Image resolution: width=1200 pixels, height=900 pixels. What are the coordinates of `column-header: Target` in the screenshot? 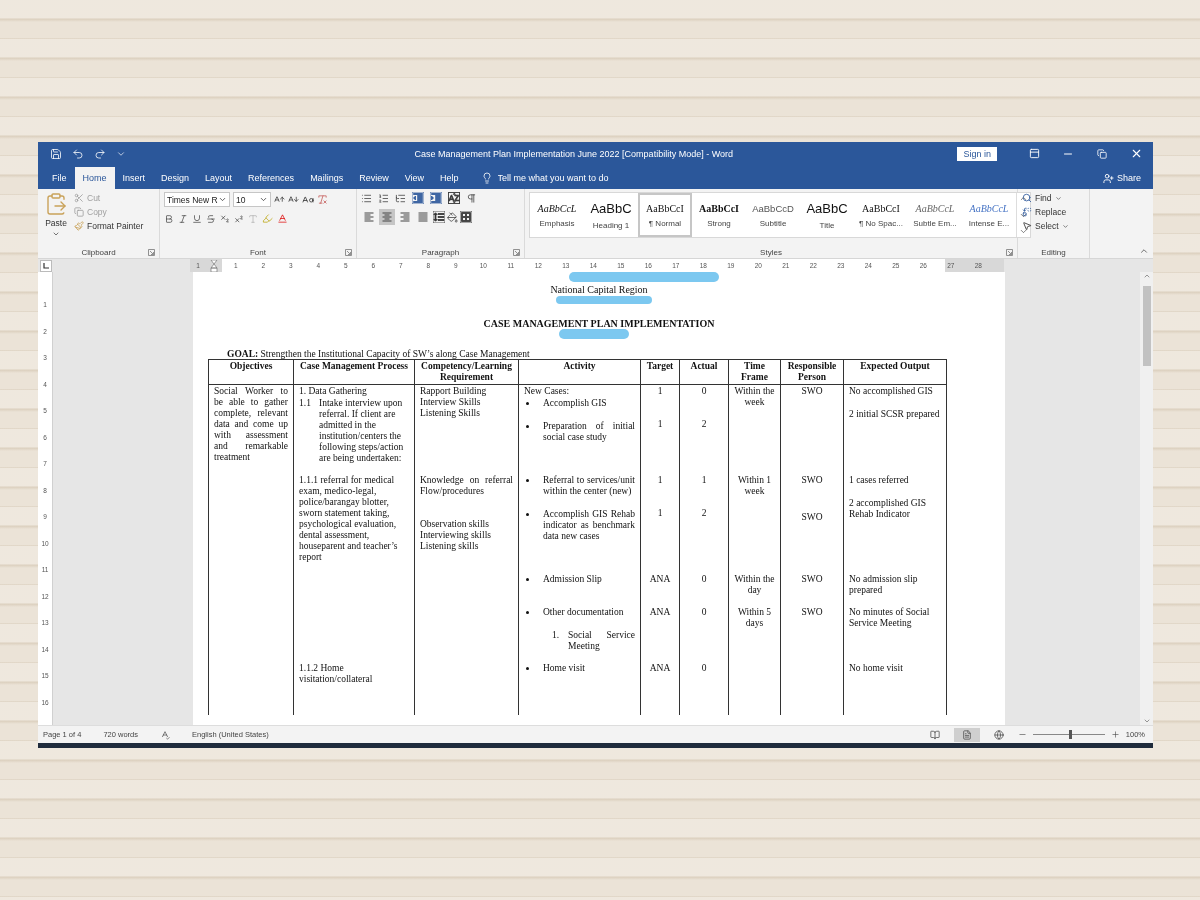 It's located at (660, 372).